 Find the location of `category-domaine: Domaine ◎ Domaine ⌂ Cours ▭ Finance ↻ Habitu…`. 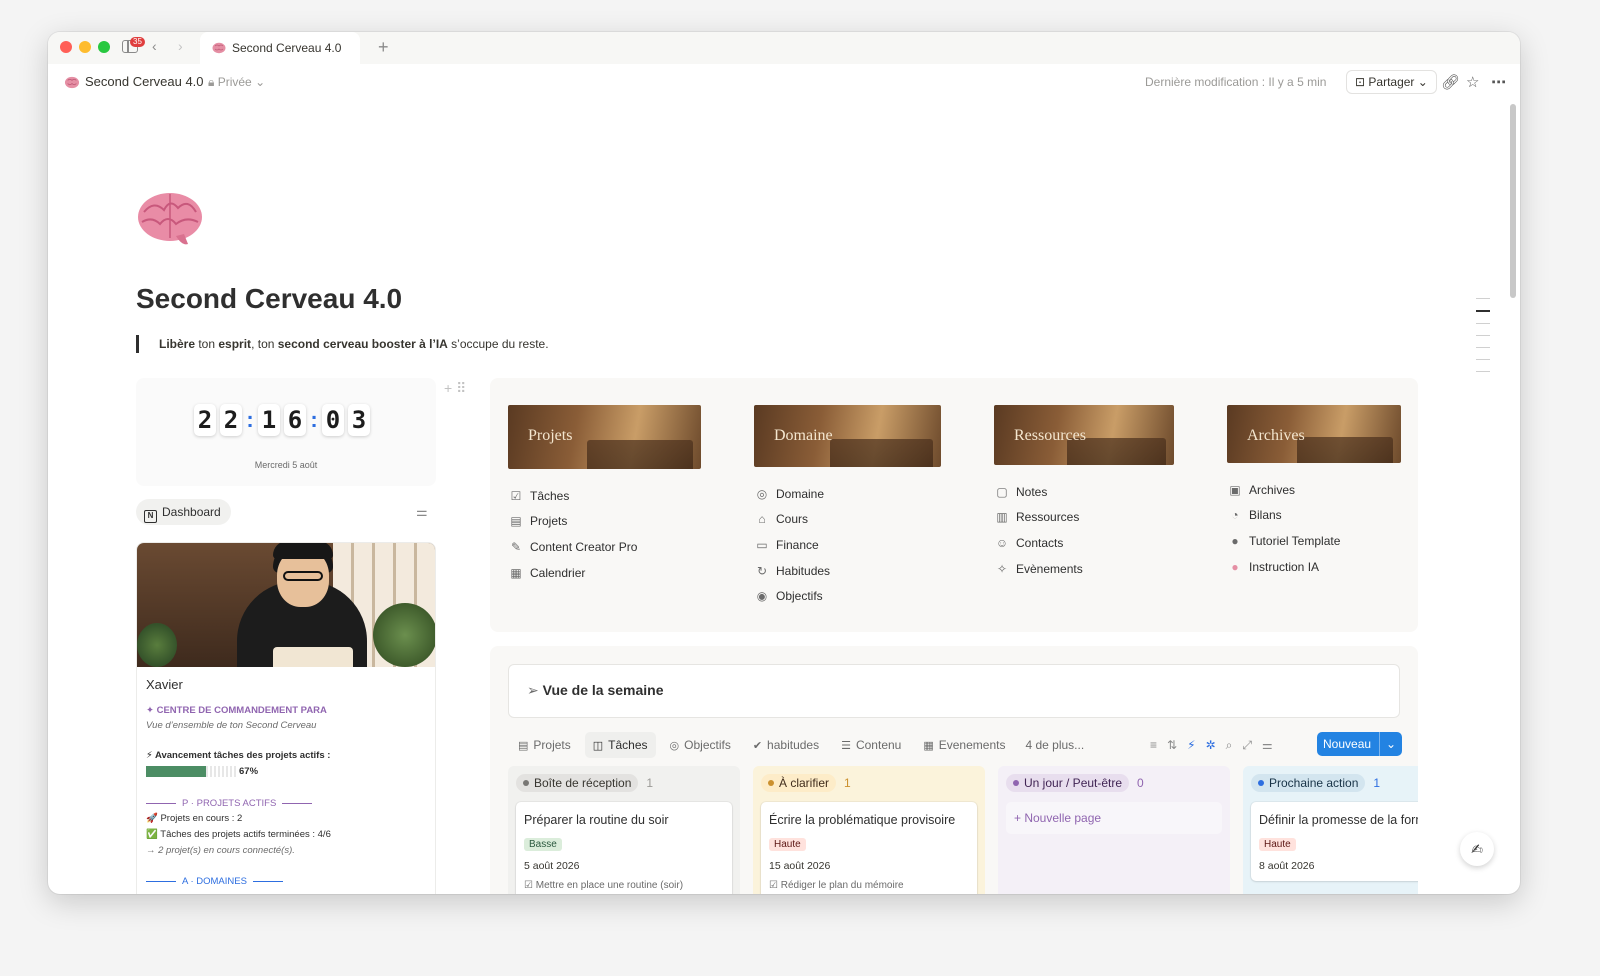

category-domaine: Domaine ◎ Domaine ⌂ Cours ▭ Finance ↻ Habitu… is located at coordinates (847, 507).